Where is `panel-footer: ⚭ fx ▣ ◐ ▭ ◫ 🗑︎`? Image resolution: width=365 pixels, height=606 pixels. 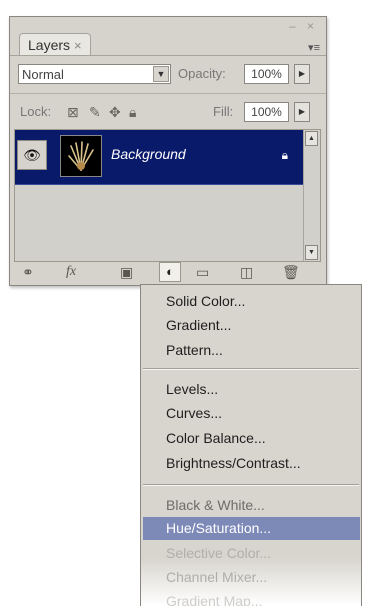 panel-footer: ⚭ fx ▣ ◐ ▭ ◫ 🗑︎ is located at coordinates (170, 272).